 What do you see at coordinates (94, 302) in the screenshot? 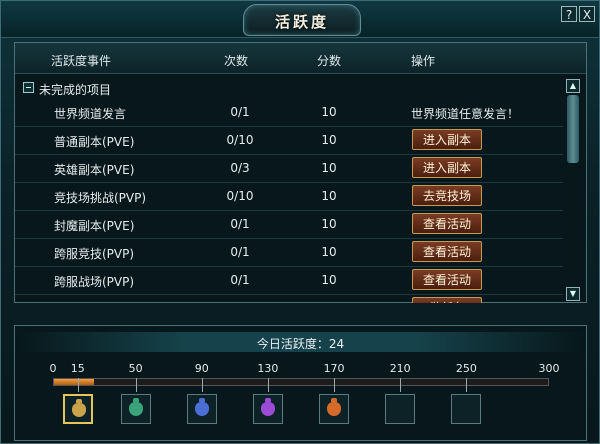
I see `activity-name: 每日任务(PVE)` at bounding box center [94, 302].